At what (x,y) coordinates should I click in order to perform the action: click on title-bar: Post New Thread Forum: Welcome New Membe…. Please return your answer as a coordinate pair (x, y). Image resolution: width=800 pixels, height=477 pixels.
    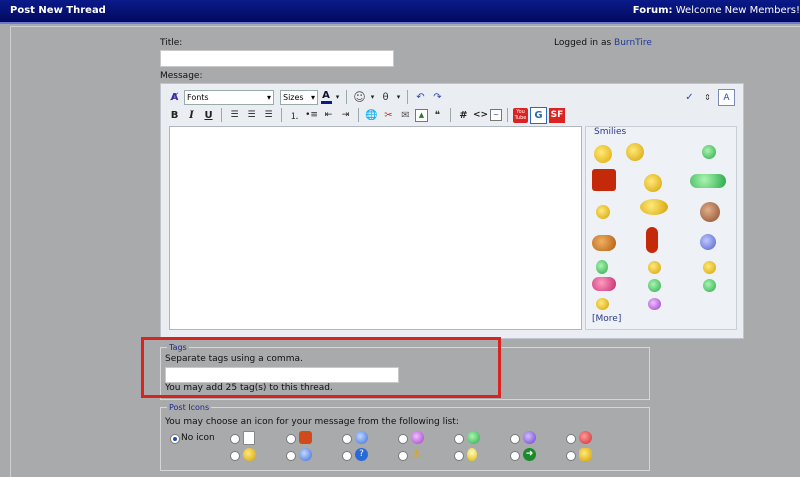
    Looking at the image, I should click on (400, 12).